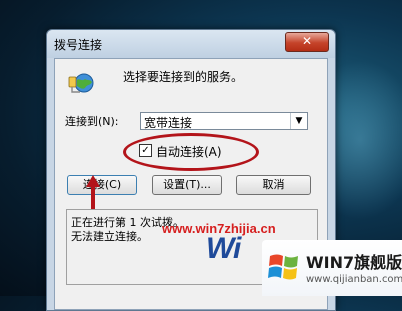 The width and height of the screenshot is (402, 311). Describe the element at coordinates (223, 248) in the screenshot. I see `watermark-logo-text: Wi` at that location.